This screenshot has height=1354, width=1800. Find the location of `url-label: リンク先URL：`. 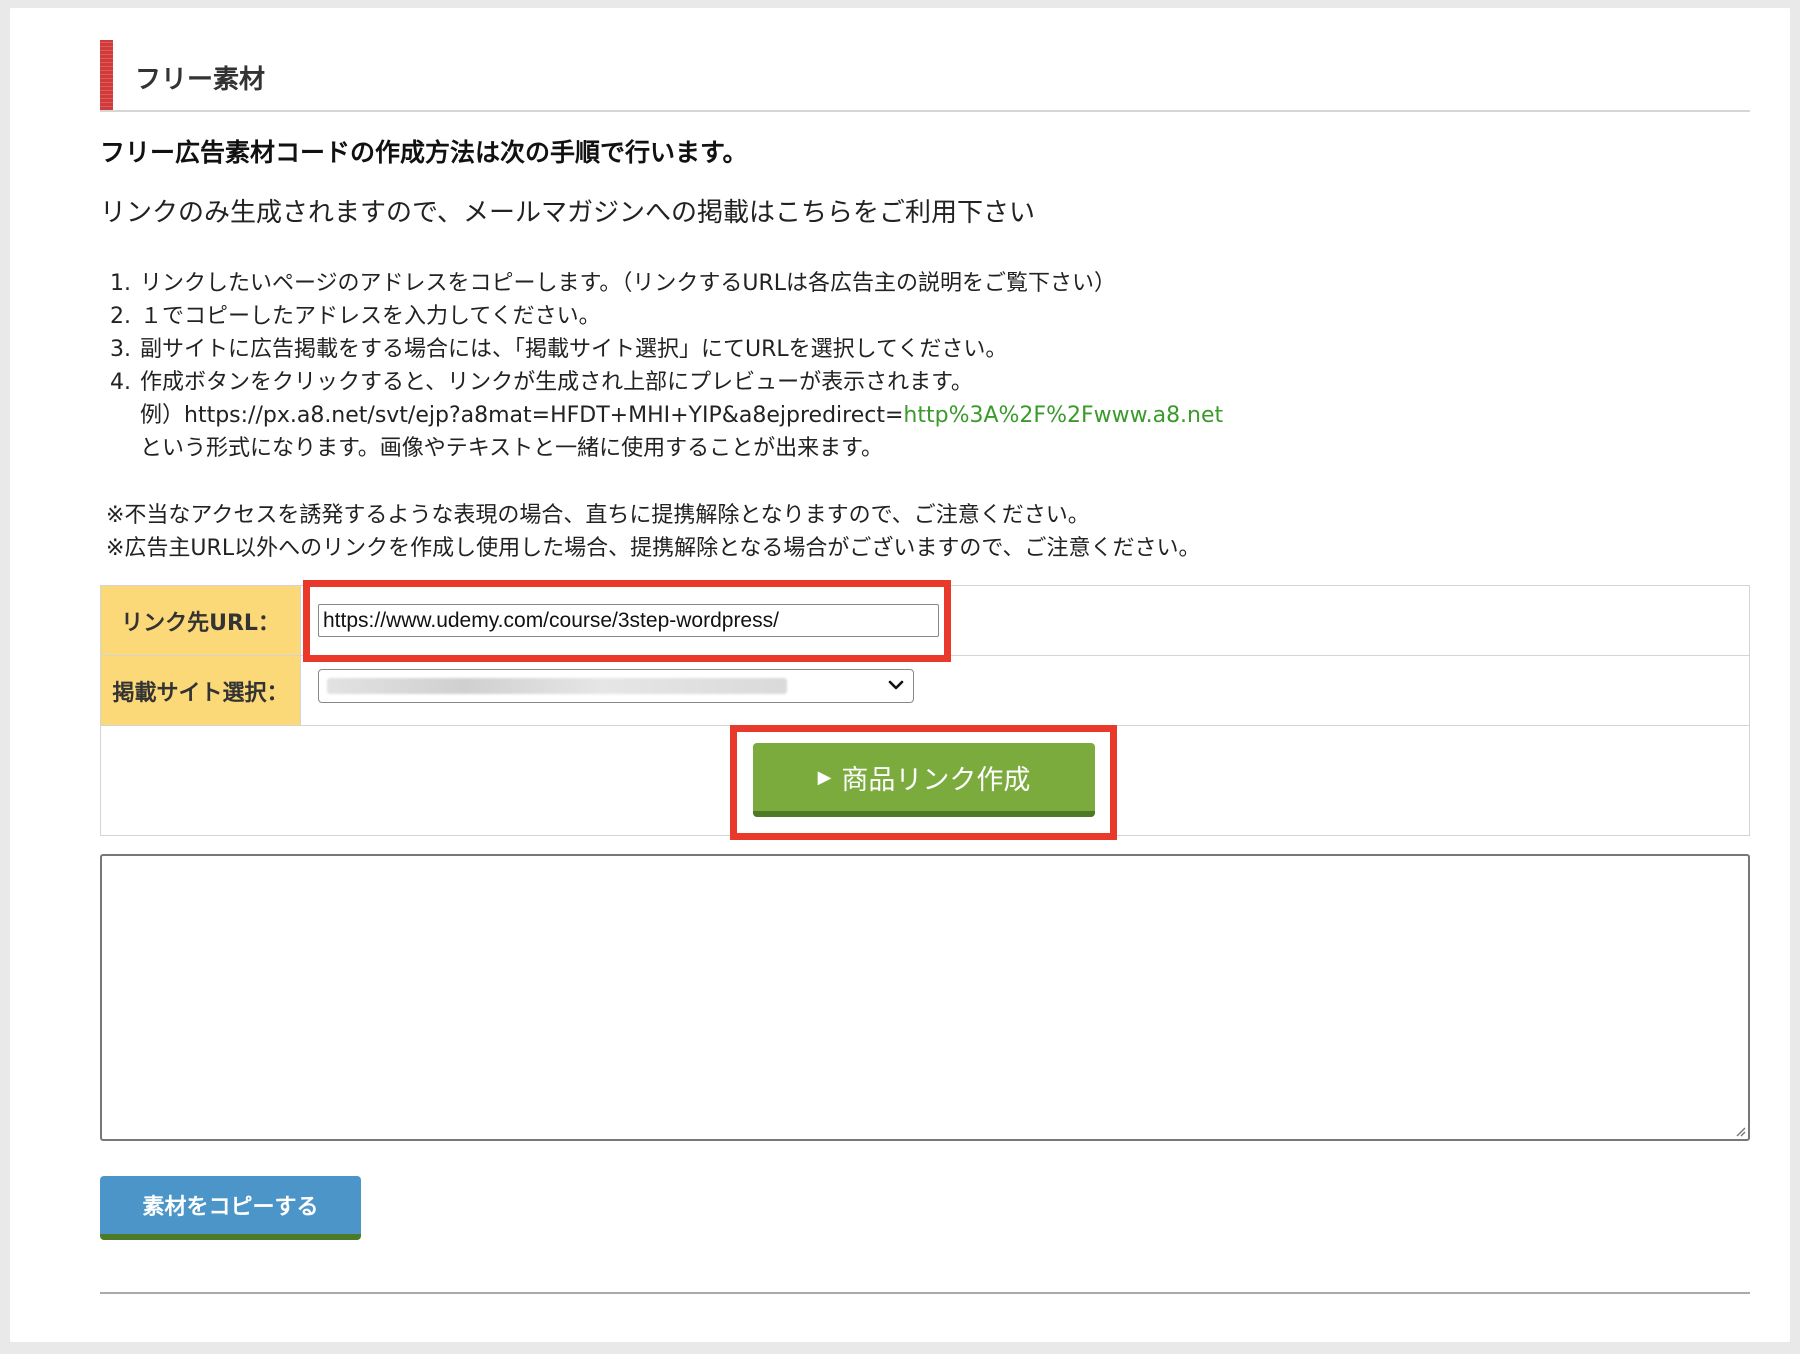

url-label: リンク先URL： is located at coordinates (201, 620).